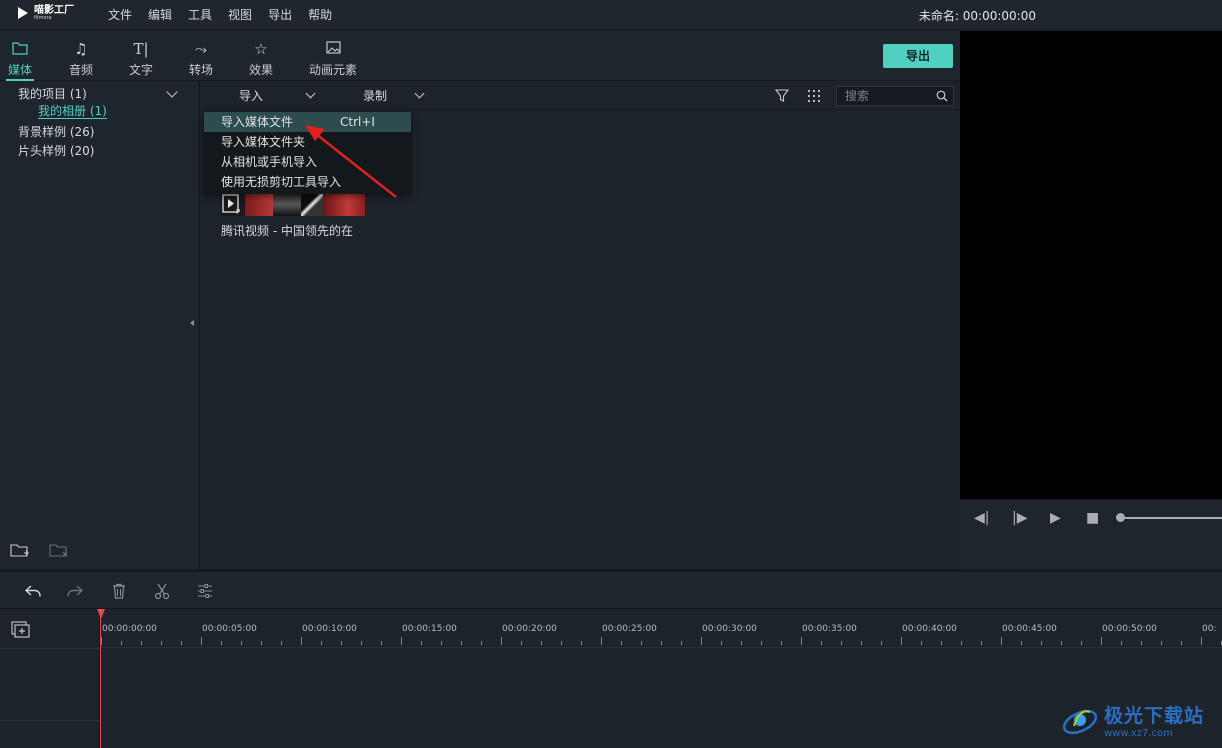  I want to click on adjust-icon, so click(205, 591).